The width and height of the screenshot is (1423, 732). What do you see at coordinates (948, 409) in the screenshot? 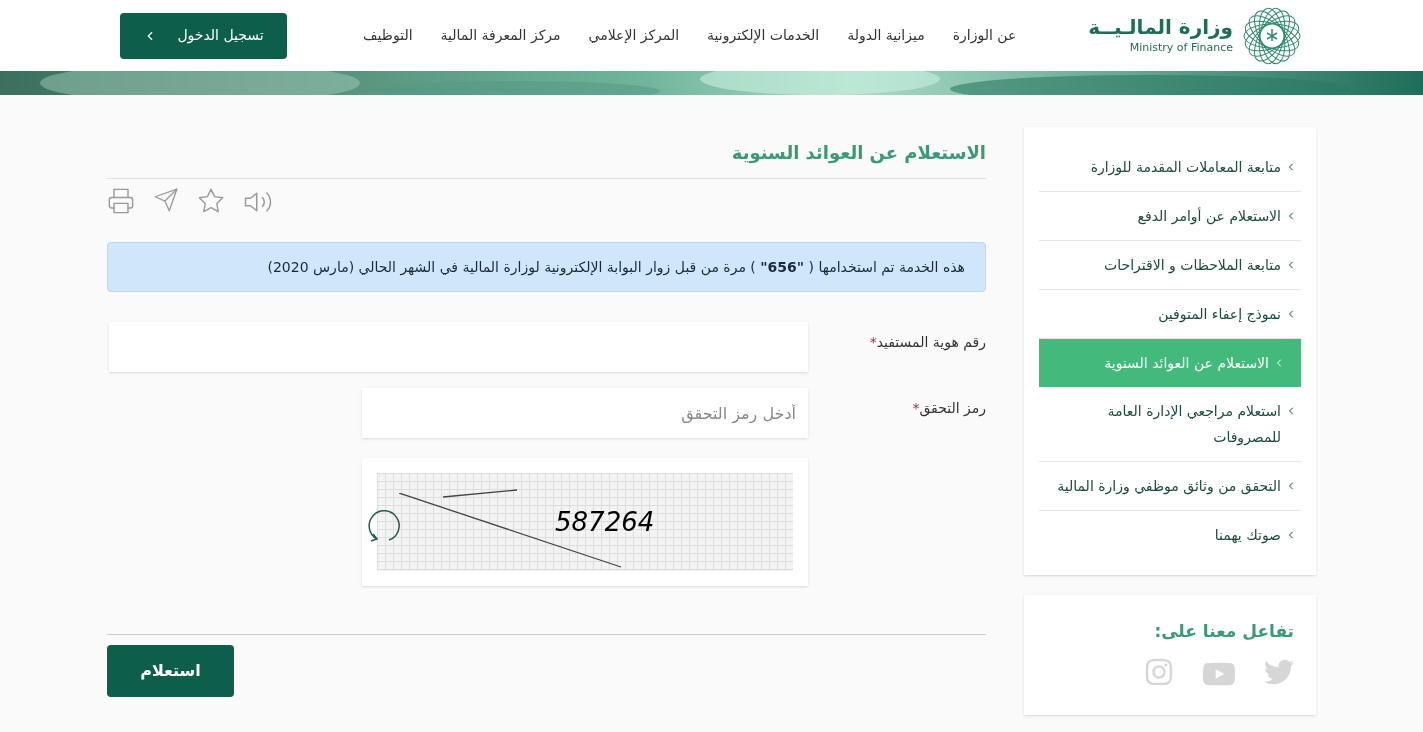
I see `field-label: رمز التحقق*` at bounding box center [948, 409].